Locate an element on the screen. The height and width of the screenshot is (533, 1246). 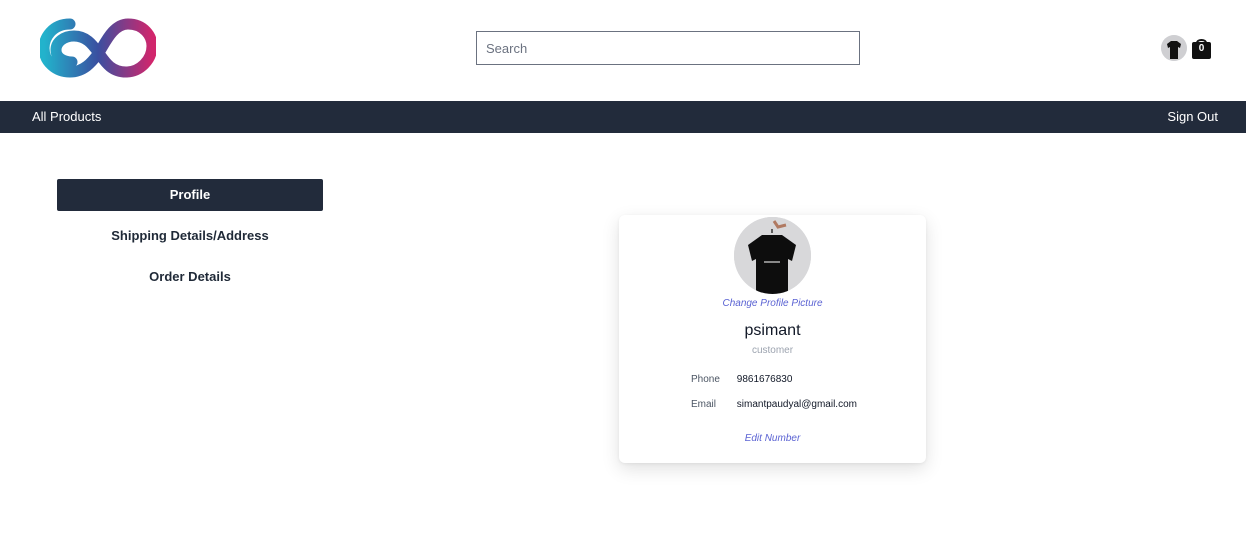
sidebar-item-orders: Order Details is located at coordinates (190, 277).